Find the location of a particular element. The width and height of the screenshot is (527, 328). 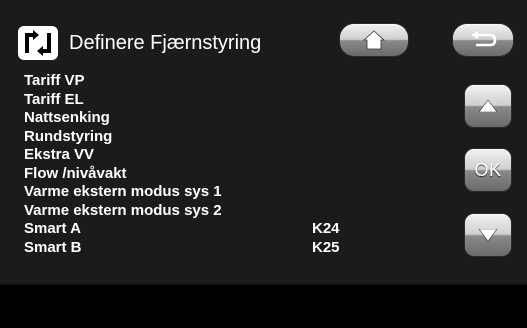

list-item-label: Varme ekstern modus sys 1 is located at coordinates (123, 191).